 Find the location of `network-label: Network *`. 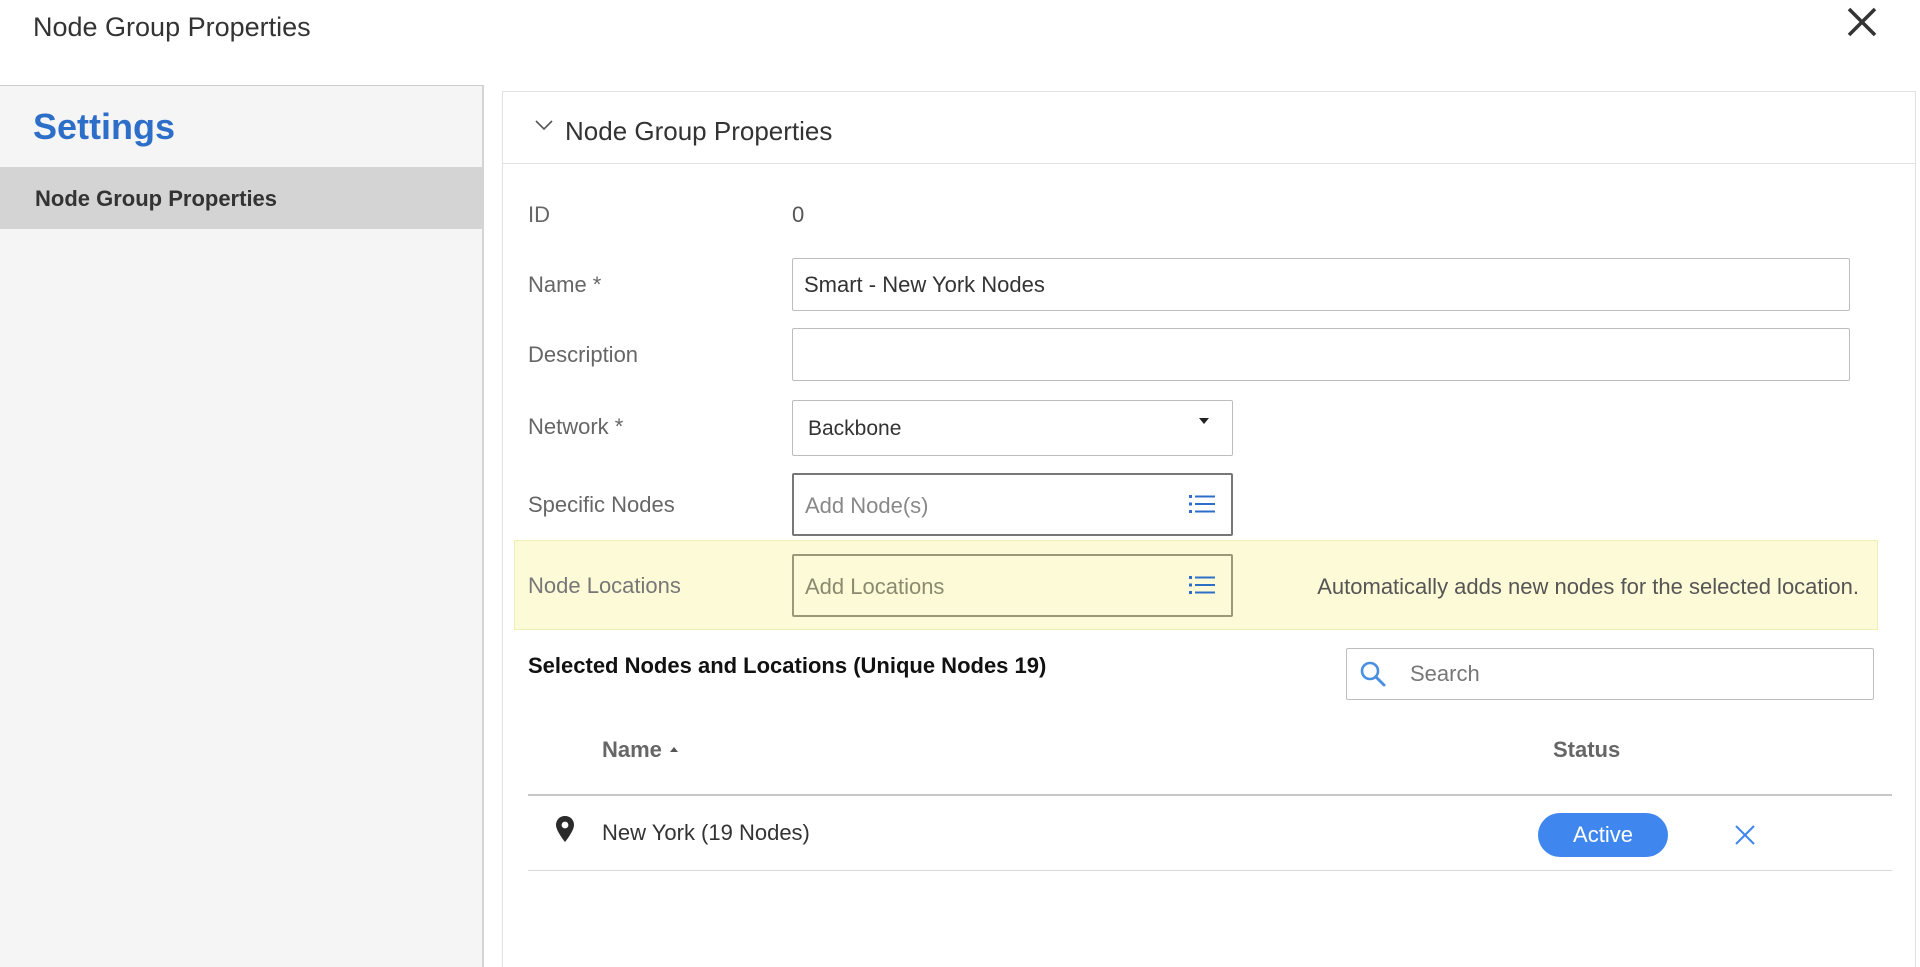

network-label: Network * is located at coordinates (576, 426).